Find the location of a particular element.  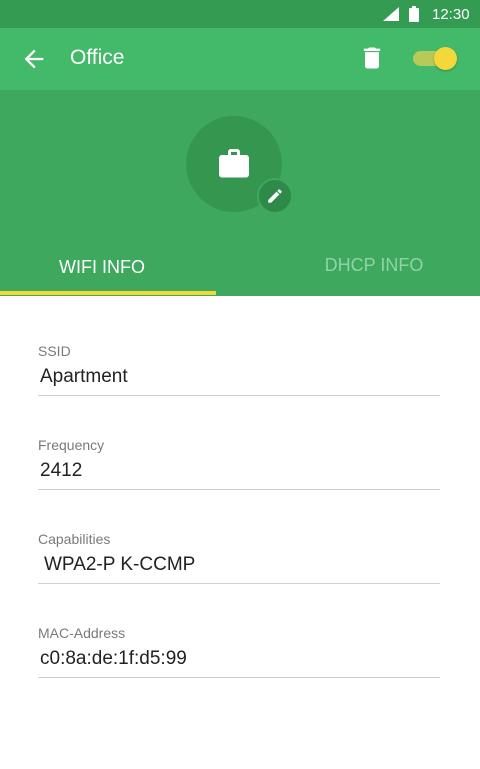

tab-bar: WIFI INFO DHCP INFO is located at coordinates (240, 266).